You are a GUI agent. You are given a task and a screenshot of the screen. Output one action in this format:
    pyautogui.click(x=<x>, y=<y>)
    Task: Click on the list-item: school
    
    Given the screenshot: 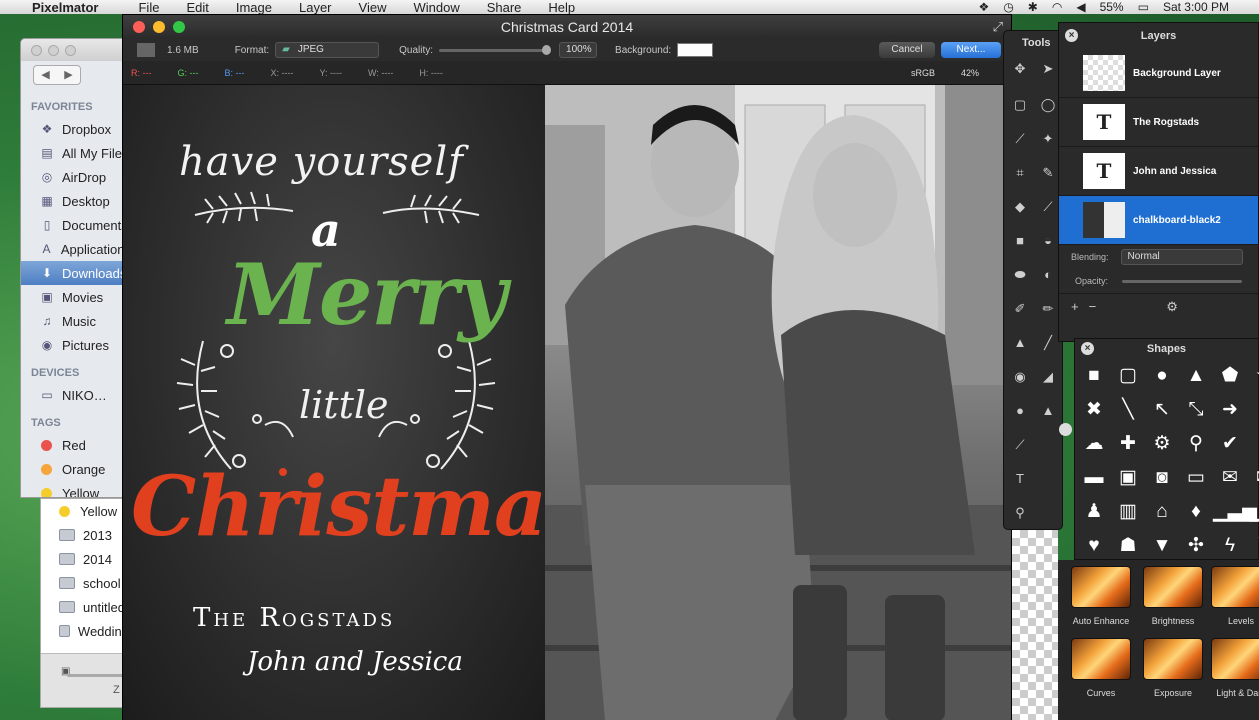 What is the action you would take?
    pyautogui.click(x=85, y=583)
    